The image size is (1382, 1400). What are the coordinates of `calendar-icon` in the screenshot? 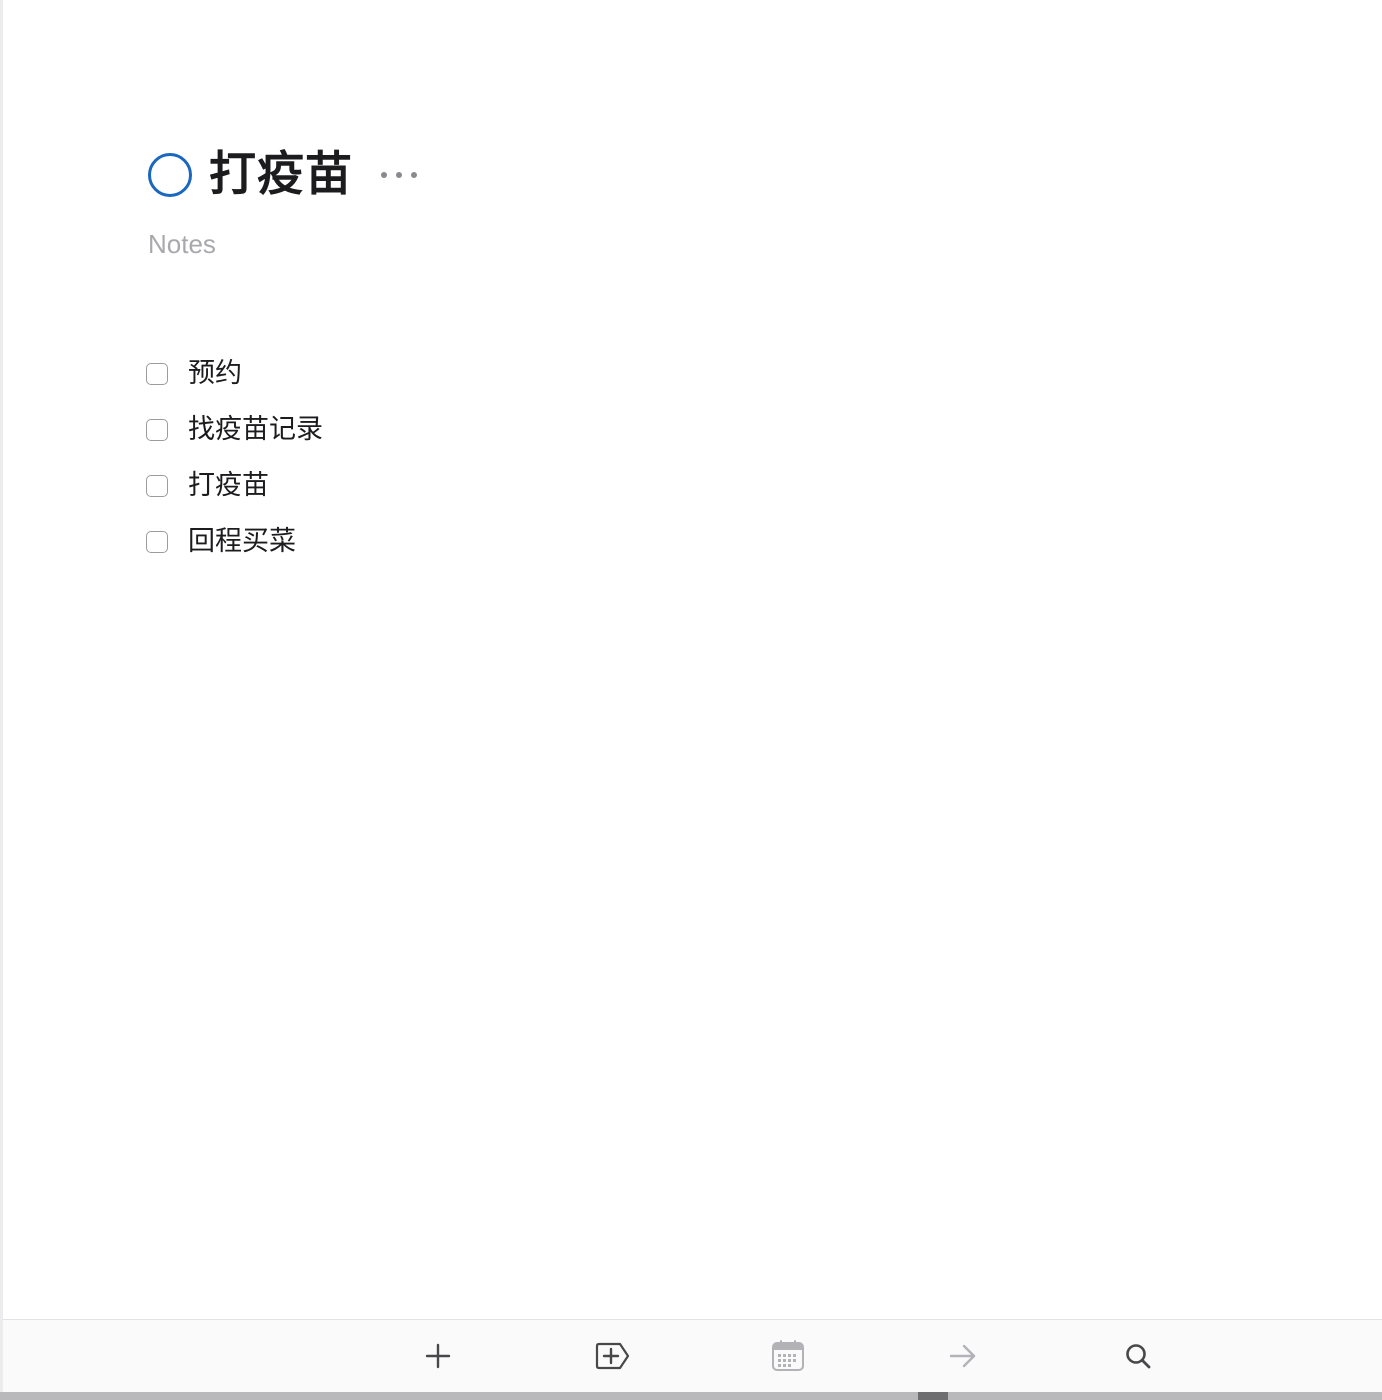 It's located at (788, 1355).